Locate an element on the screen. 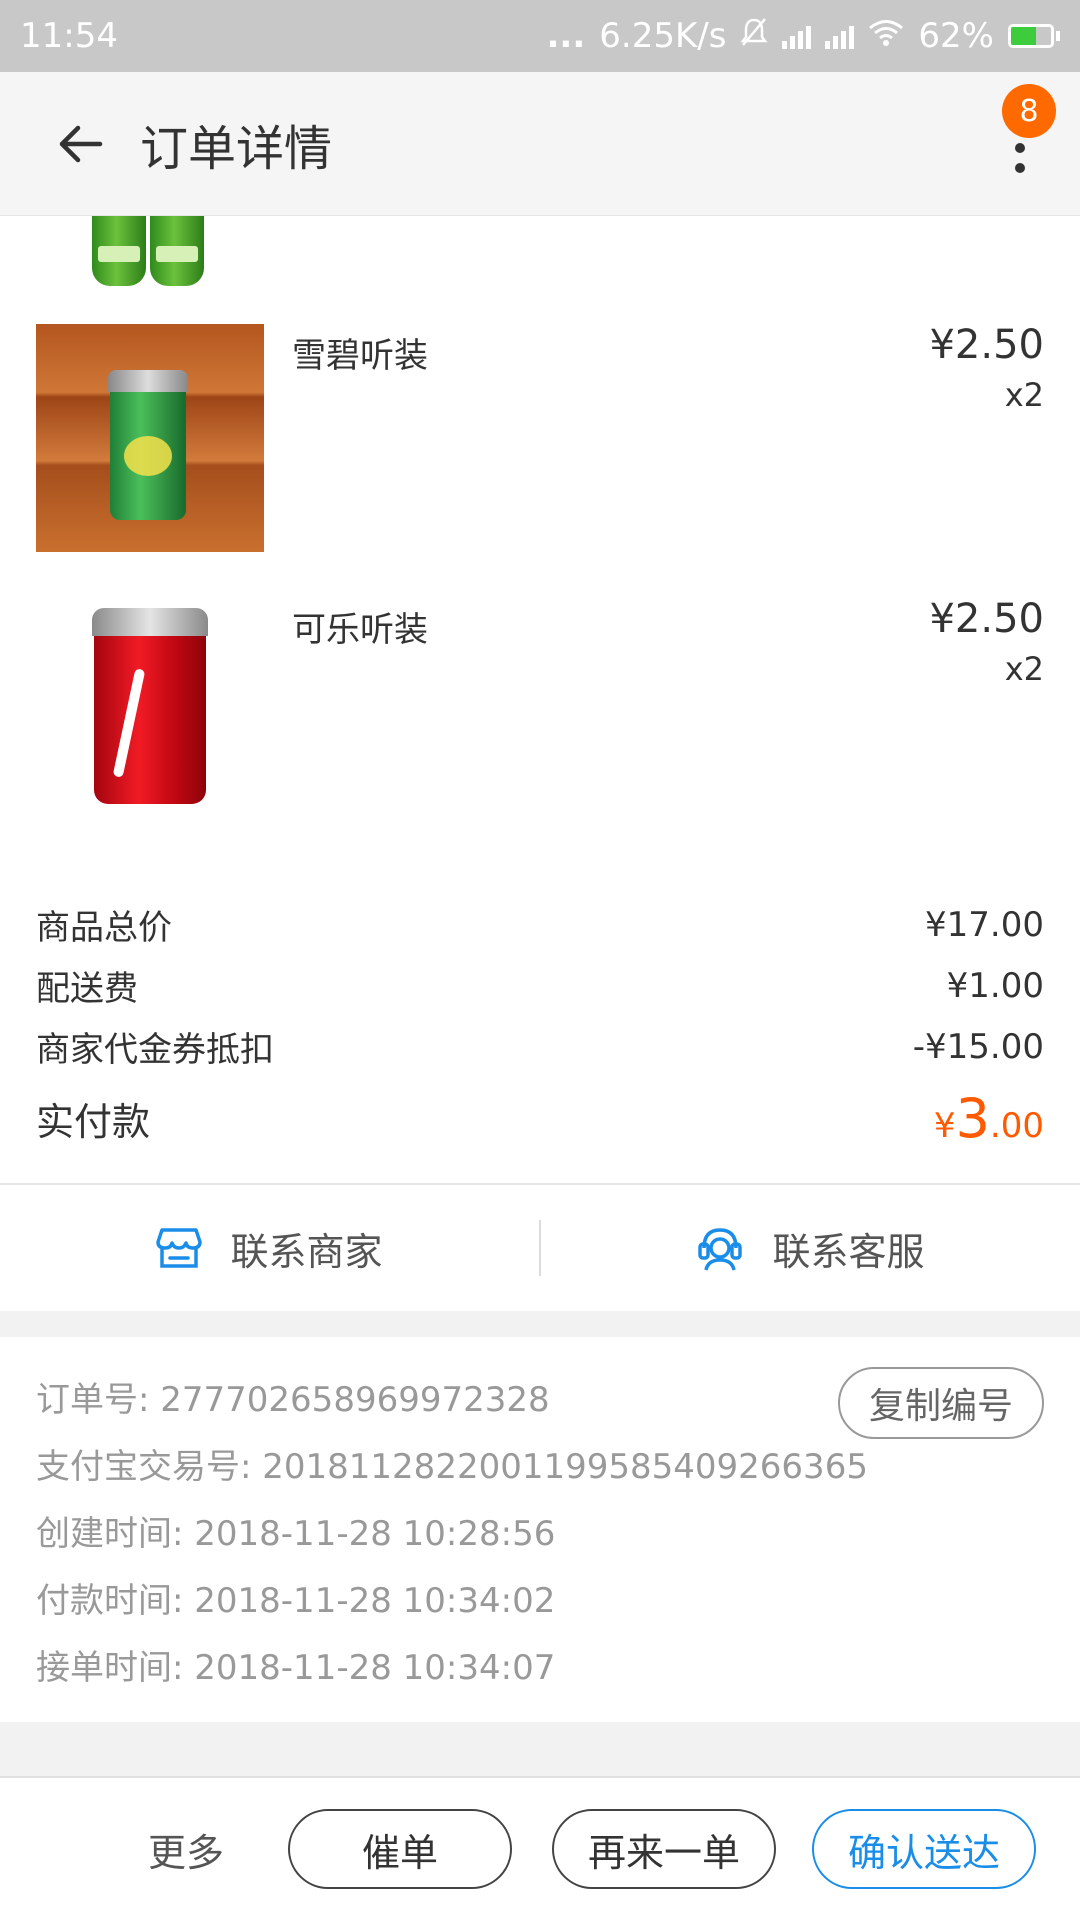  status-indicators: ... 6.25K/s 62% is located at coordinates (803, 36).